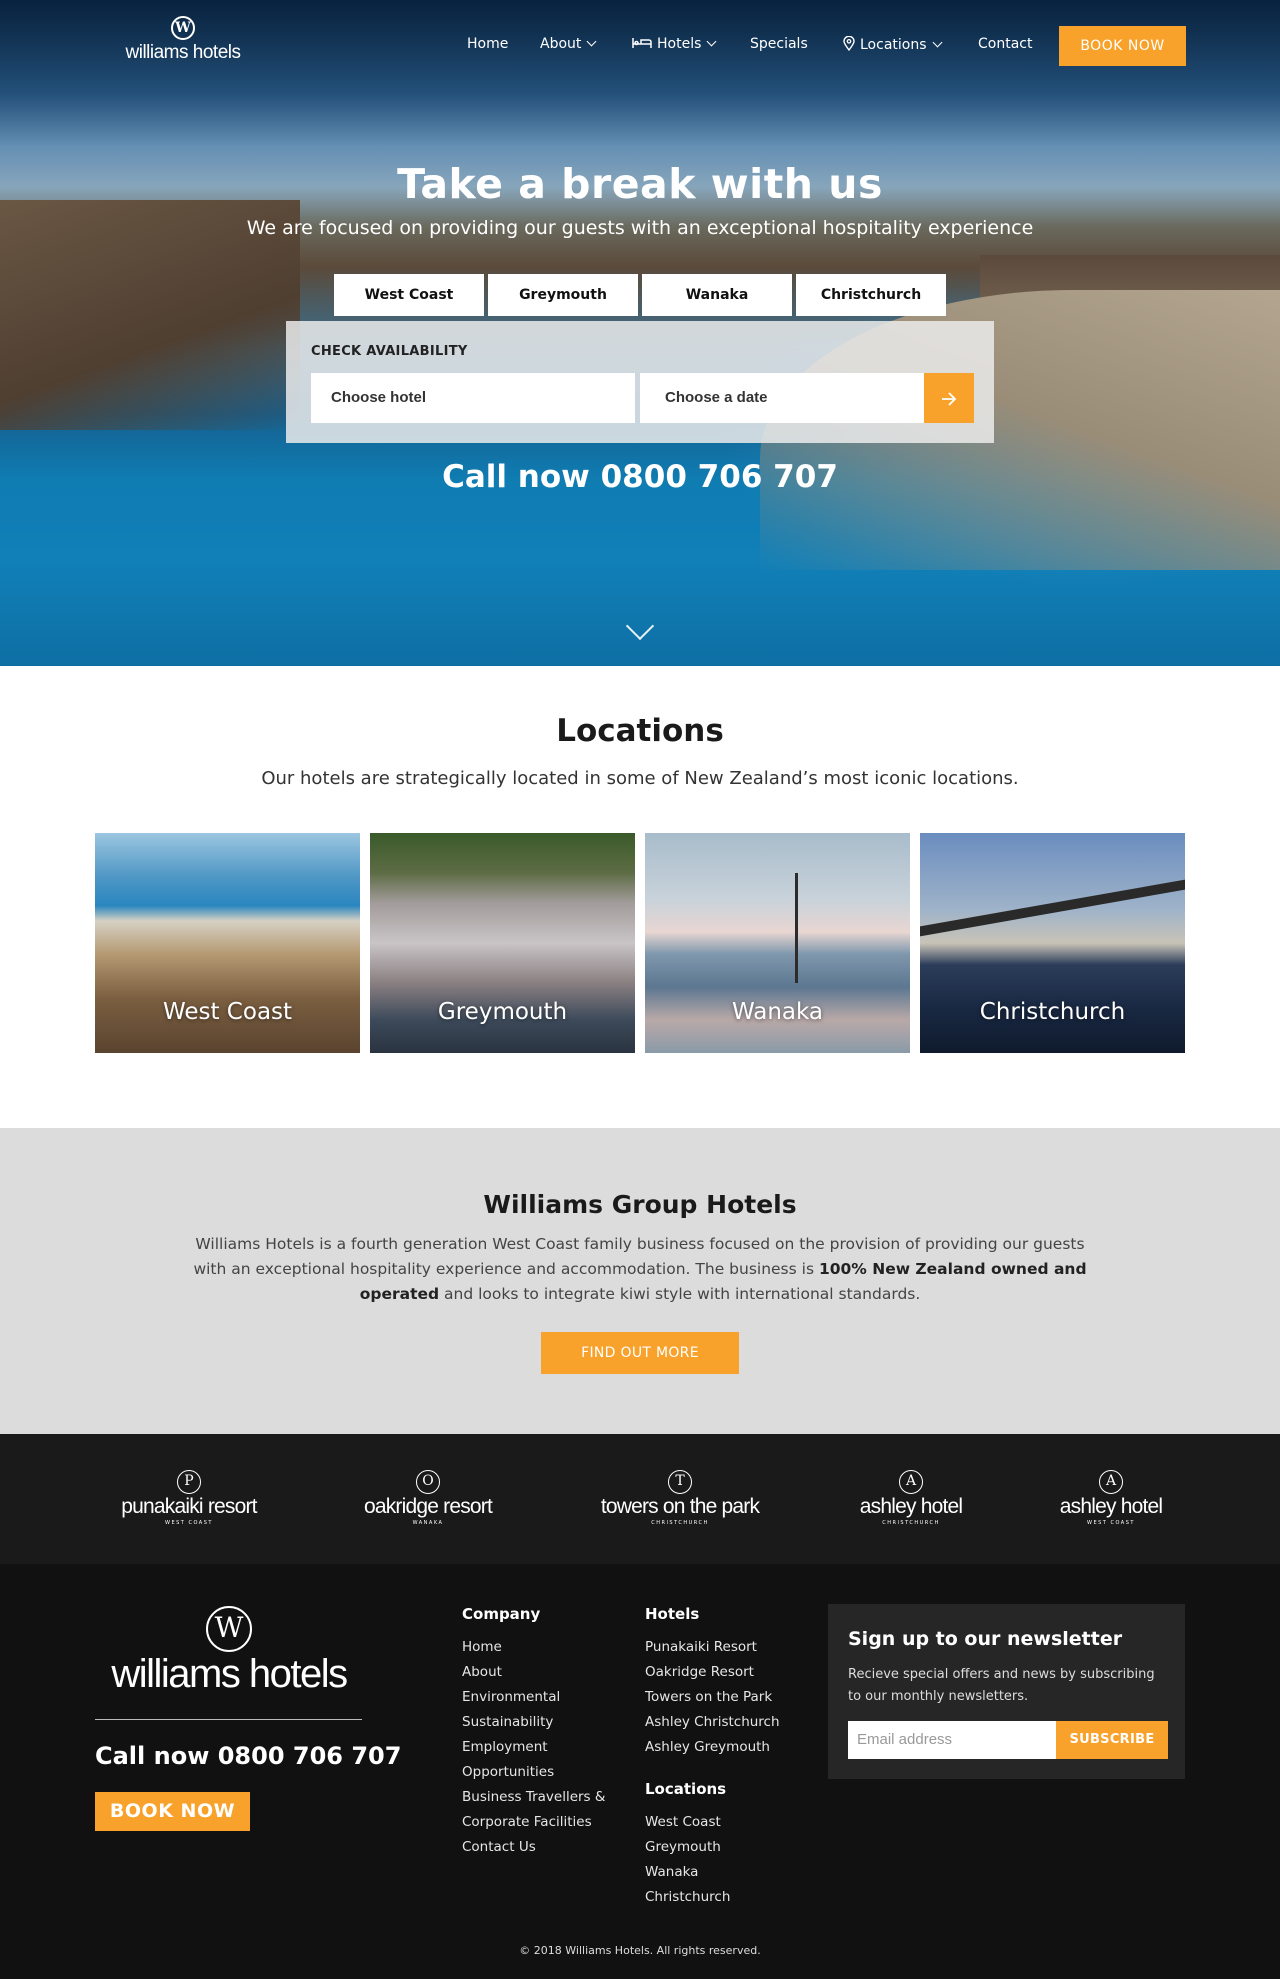 The image size is (1280, 1979). I want to click on nav-home: Home, so click(487, 44).